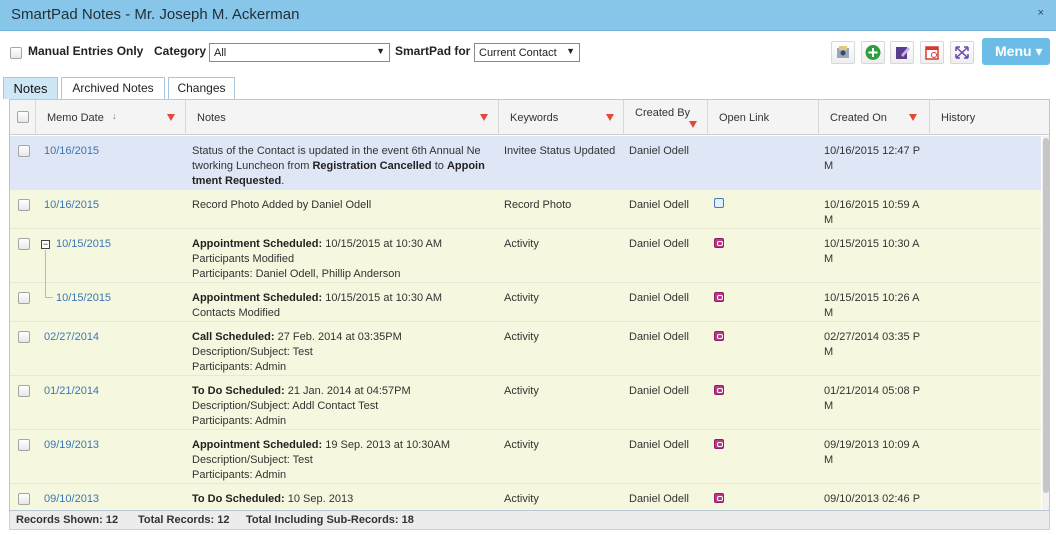 Image resolution: width=1056 pixels, height=535 pixels. I want to click on note-strong: Appoin, so click(465, 166).